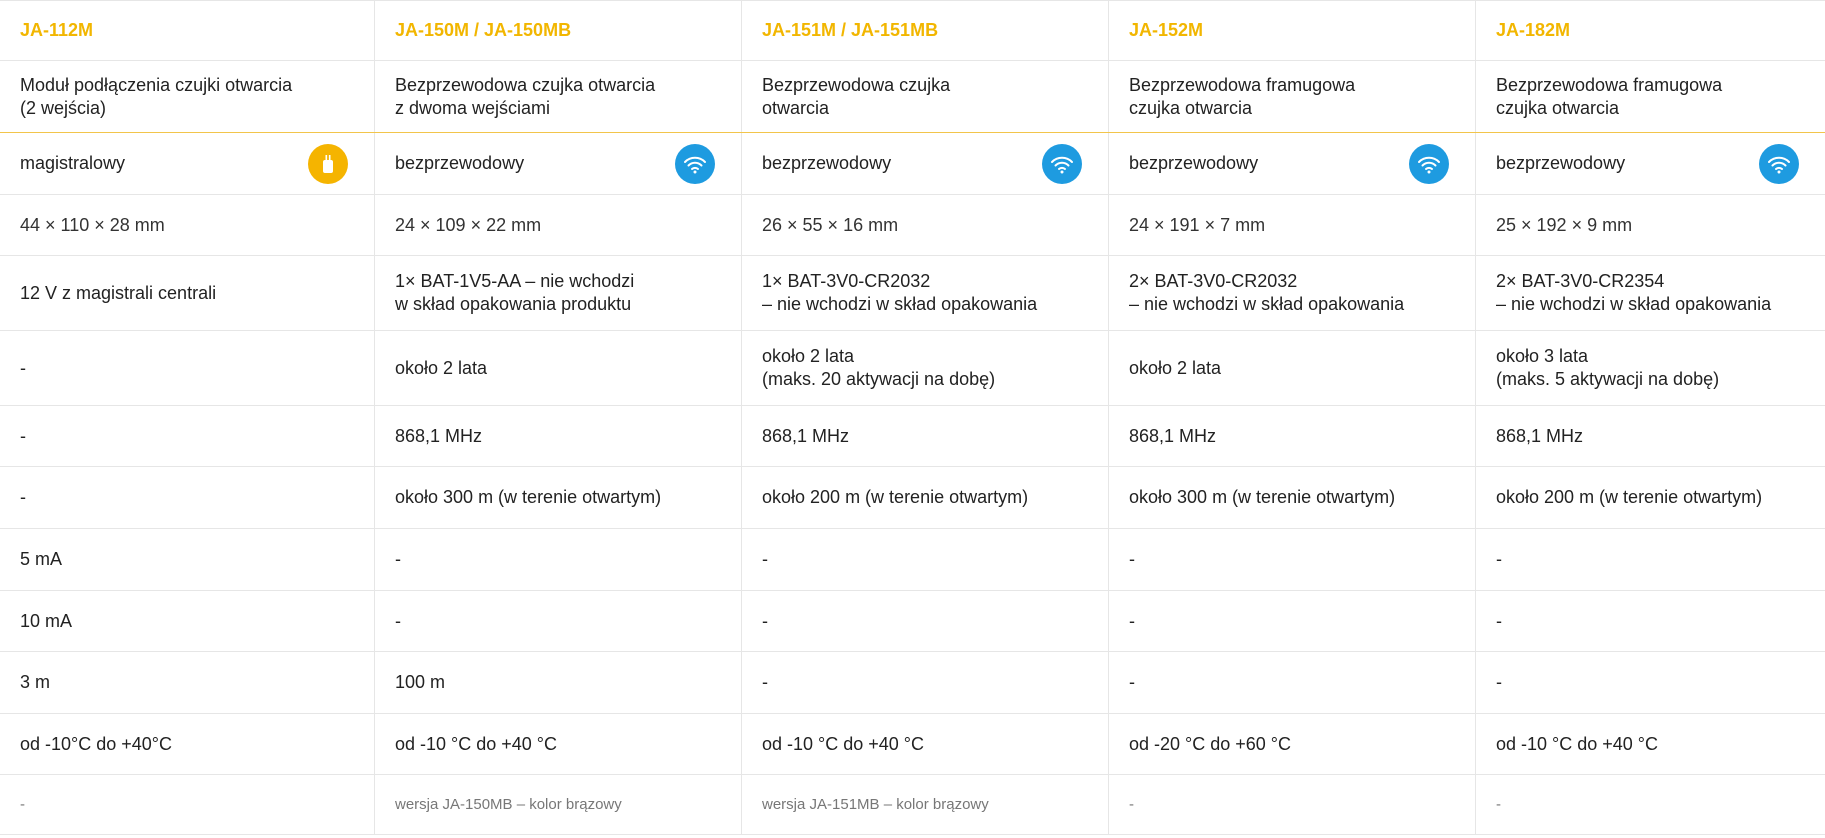 This screenshot has height=838, width=1825. Describe the element at coordinates (187, 744) in the screenshot. I see `temperature-cell: od -10°C do +40°C` at that location.